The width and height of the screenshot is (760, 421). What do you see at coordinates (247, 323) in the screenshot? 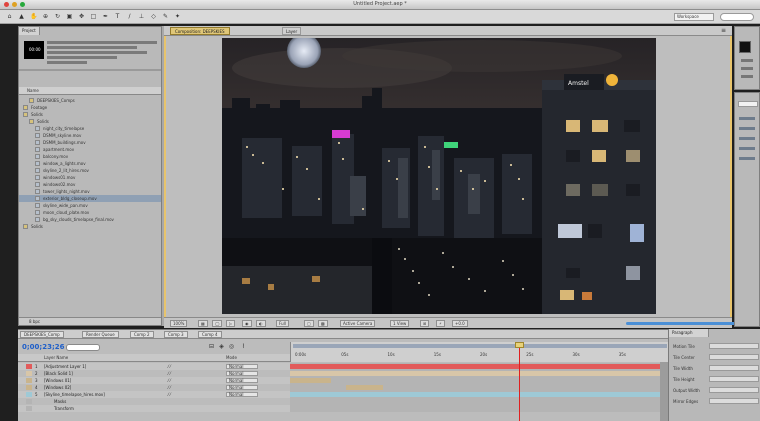
I see `snapshot-icon: ◉` at bounding box center [247, 323].